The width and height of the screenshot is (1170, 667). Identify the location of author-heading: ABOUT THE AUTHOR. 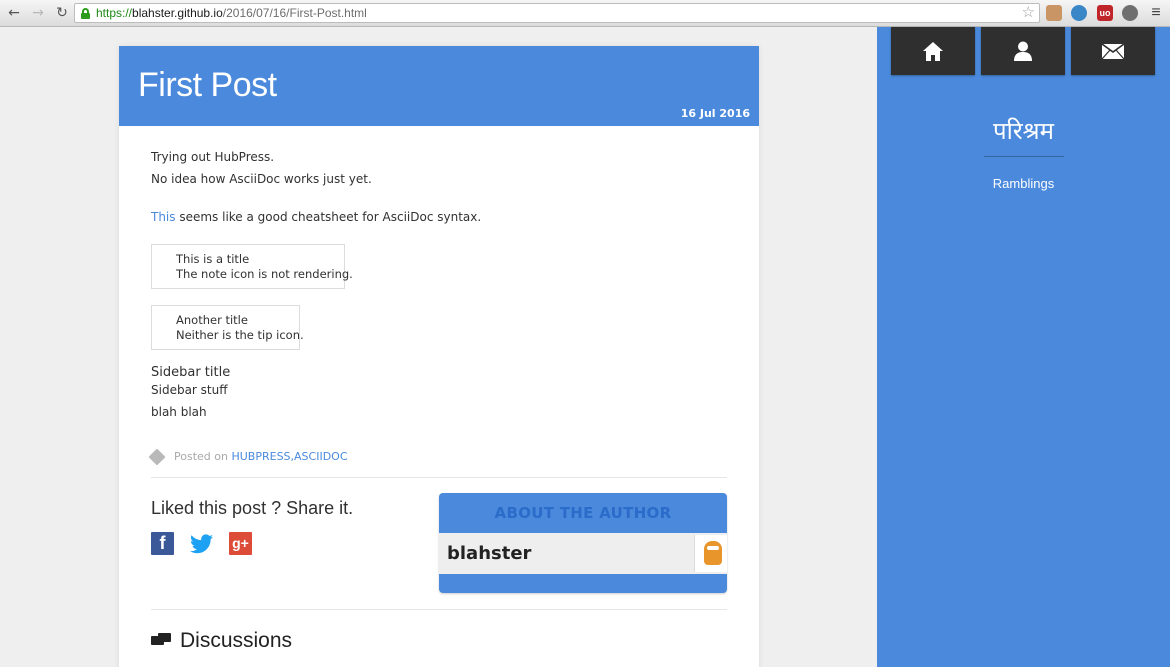
(583, 513).